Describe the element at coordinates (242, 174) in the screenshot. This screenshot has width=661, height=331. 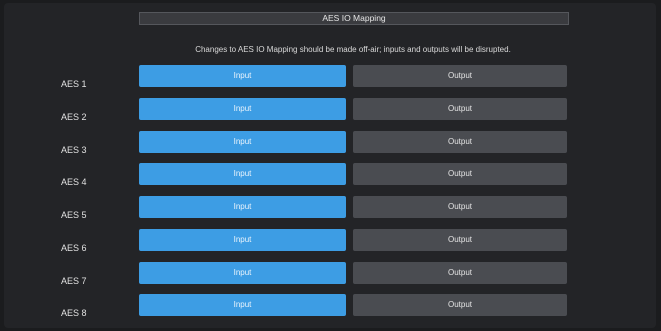
I see `aes-4-input-button: Input` at that location.